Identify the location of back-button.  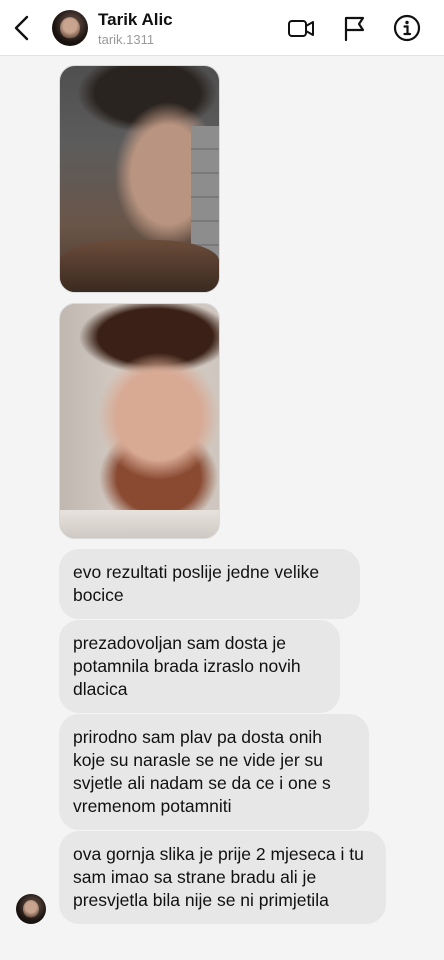
(22, 28).